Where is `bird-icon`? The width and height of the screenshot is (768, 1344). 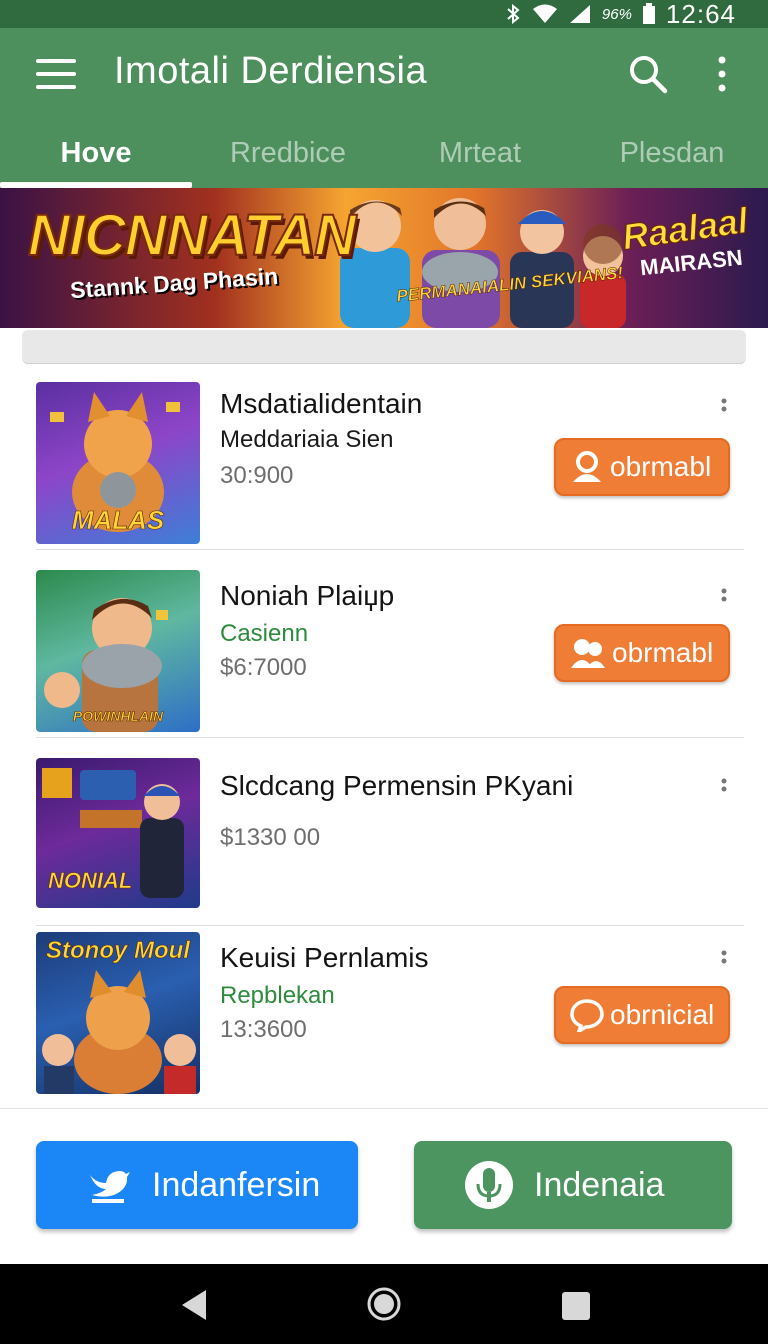
bird-icon is located at coordinates (110, 1187).